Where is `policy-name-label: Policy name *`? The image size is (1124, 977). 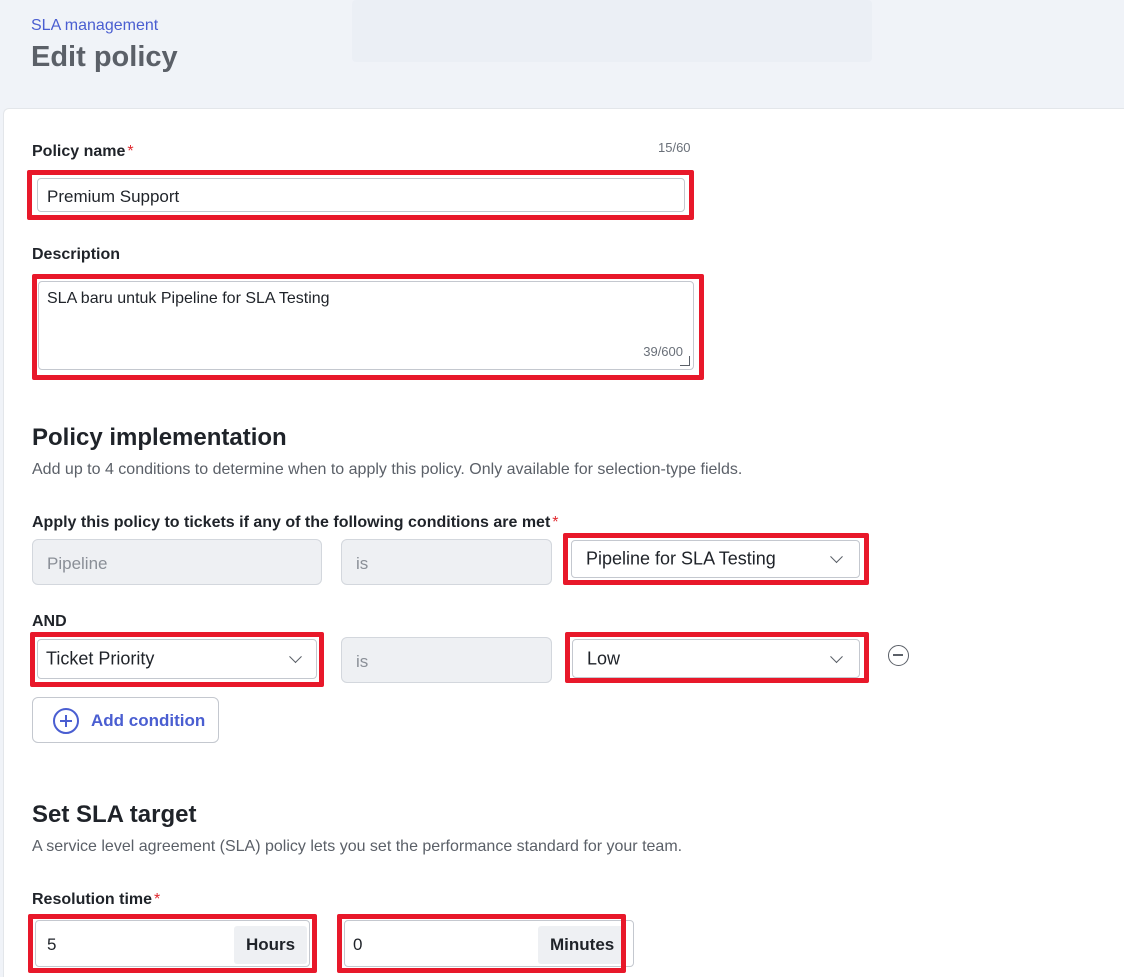
policy-name-label: Policy name * is located at coordinates (83, 152).